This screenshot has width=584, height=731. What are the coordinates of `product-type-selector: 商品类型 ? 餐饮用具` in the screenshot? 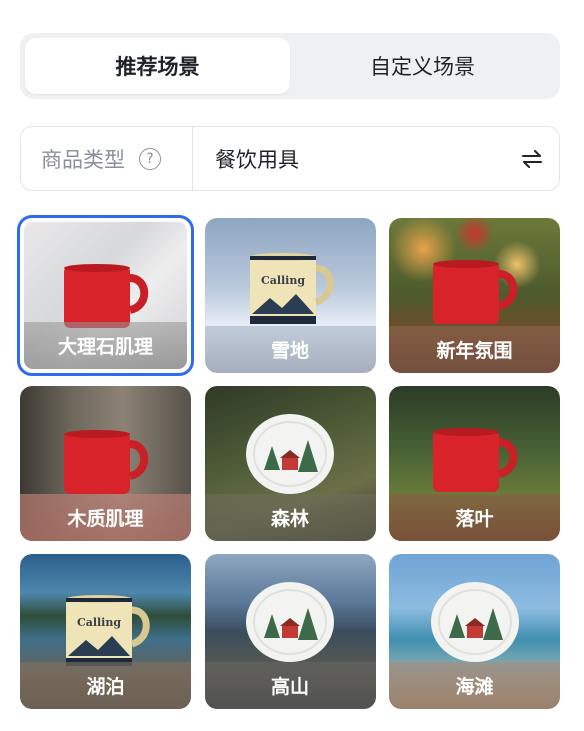 It's located at (290, 158).